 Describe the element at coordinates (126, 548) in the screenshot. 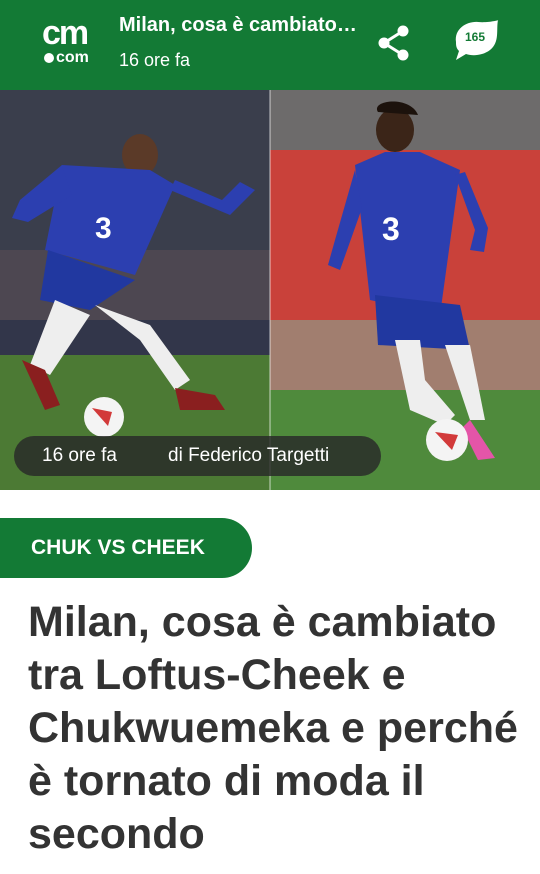

I see `category-tag: CHUK VS CHEEK` at that location.